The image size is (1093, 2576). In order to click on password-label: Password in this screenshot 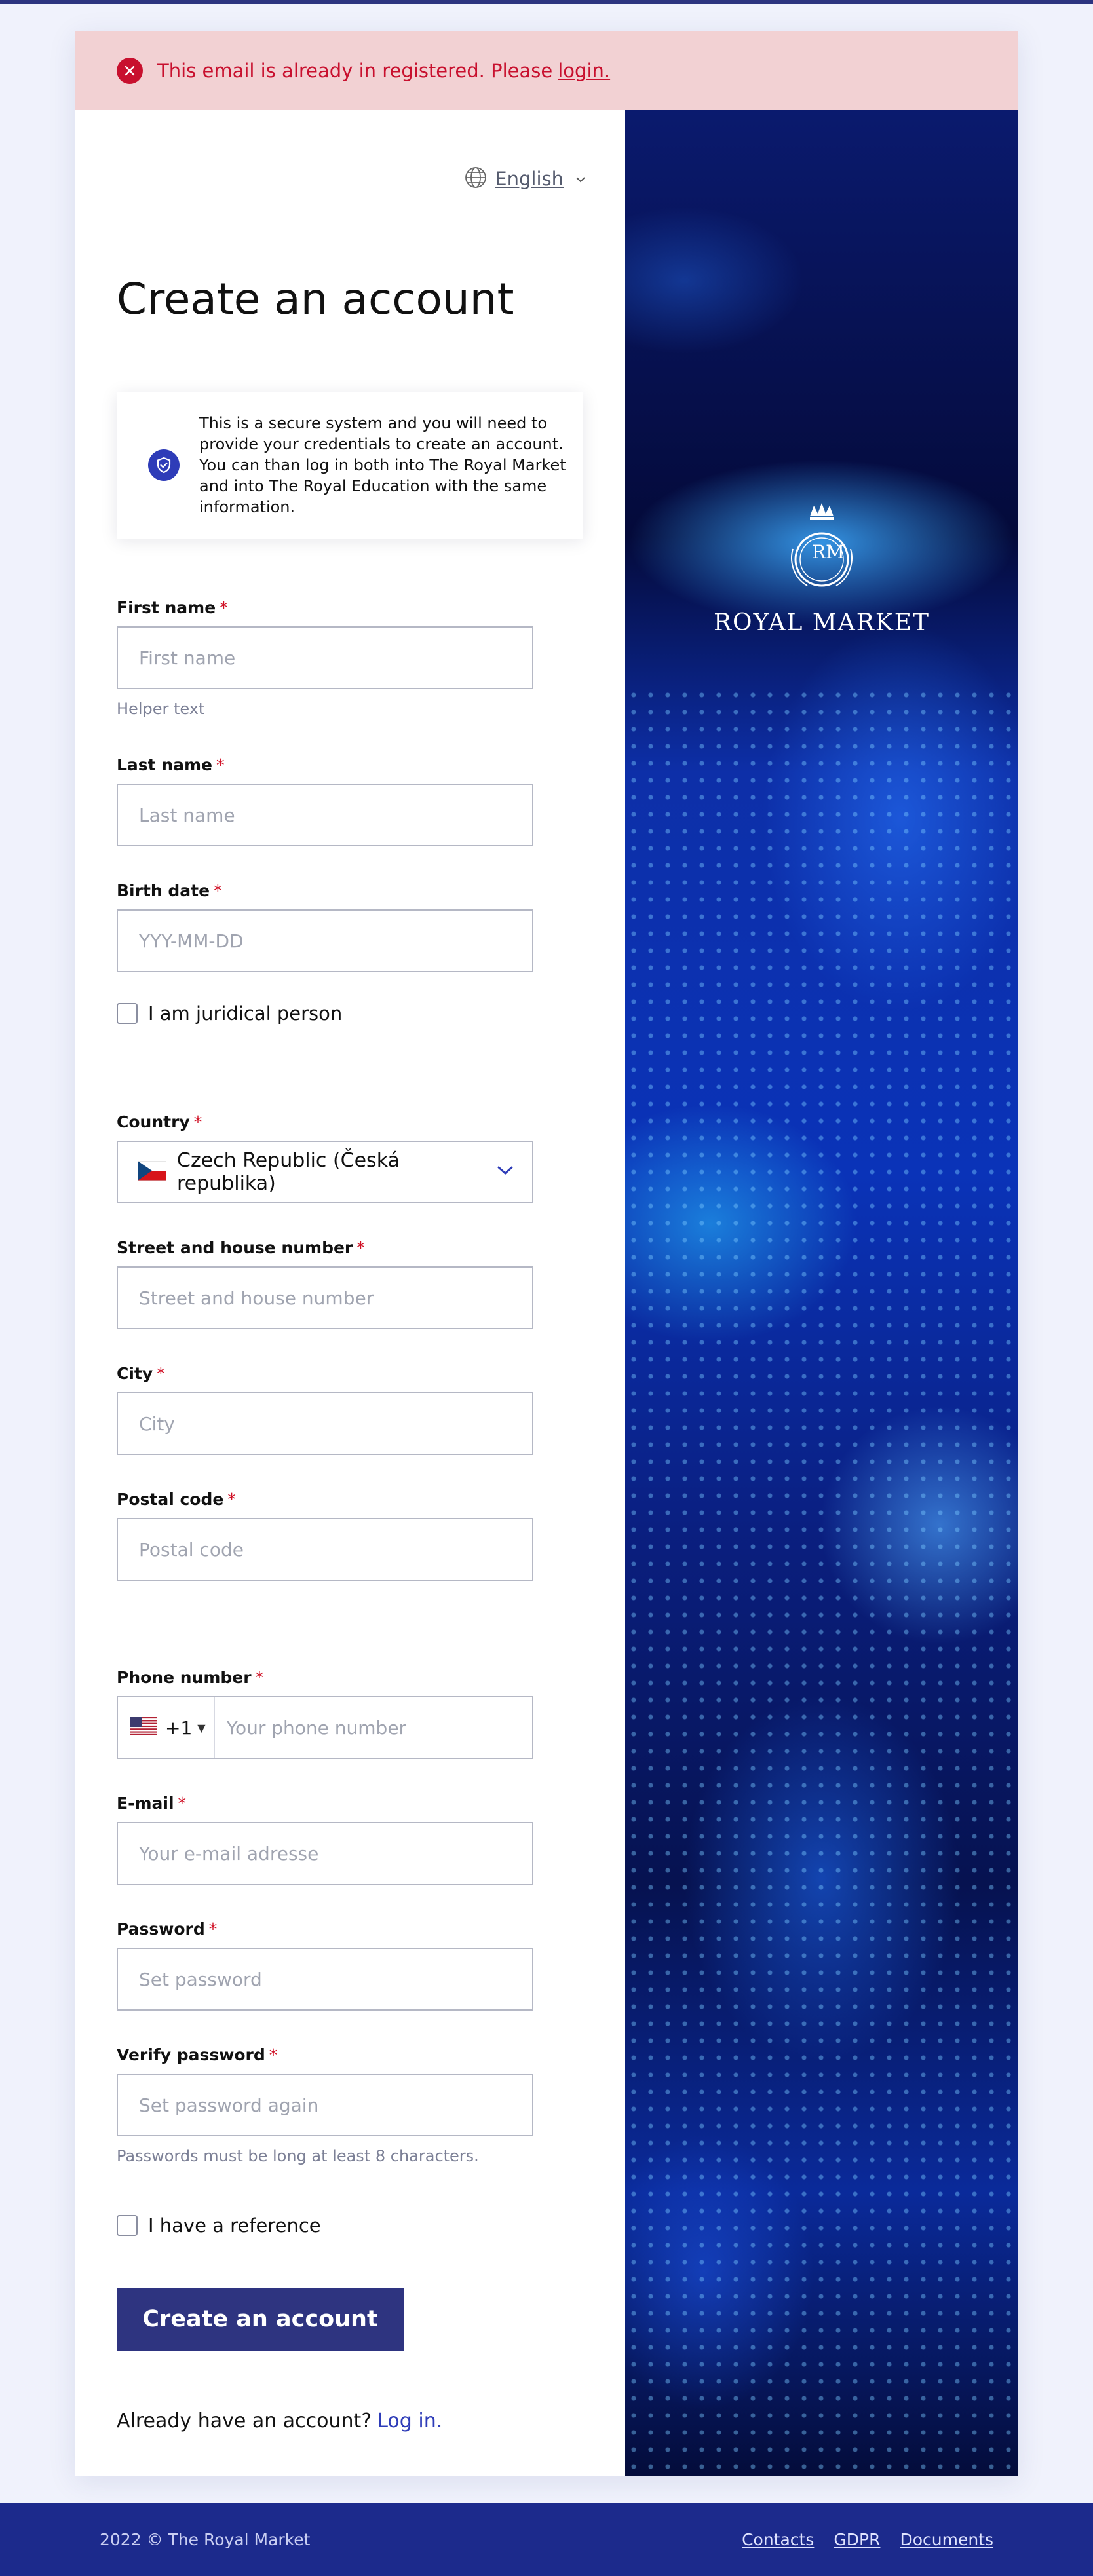, I will do `click(161, 1929)`.